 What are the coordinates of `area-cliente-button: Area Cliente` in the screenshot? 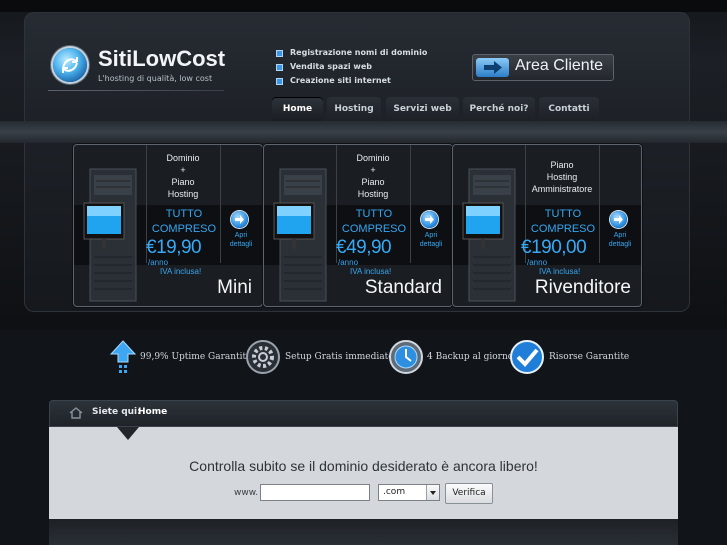 It's located at (543, 67).